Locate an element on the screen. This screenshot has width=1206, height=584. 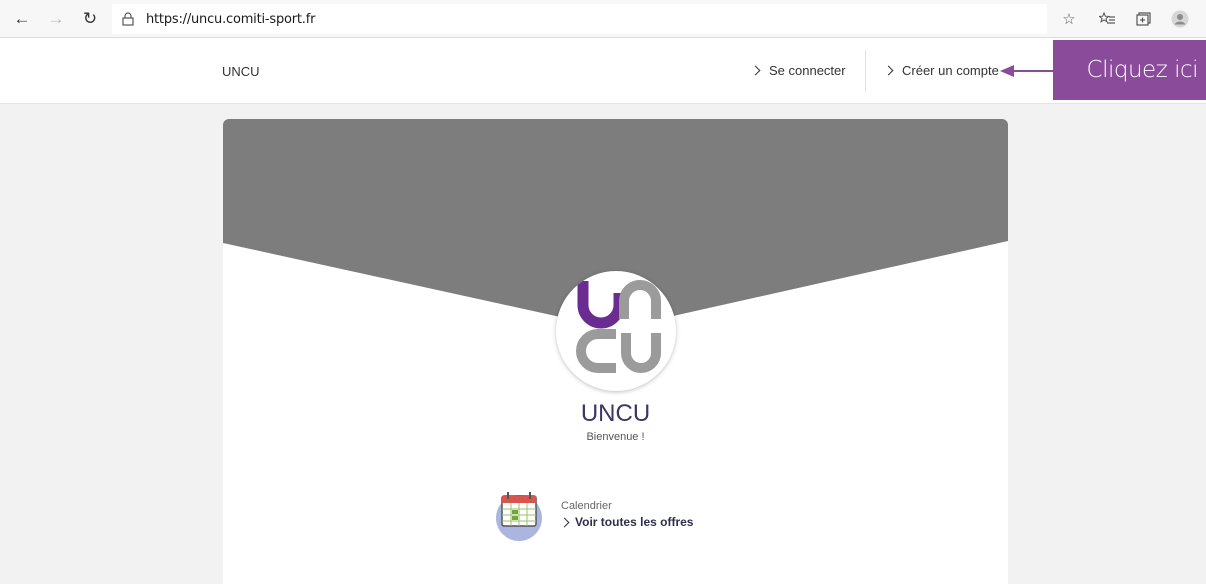
site-header: UNCU Se connecter Créer un compte is located at coordinates (603, 71).